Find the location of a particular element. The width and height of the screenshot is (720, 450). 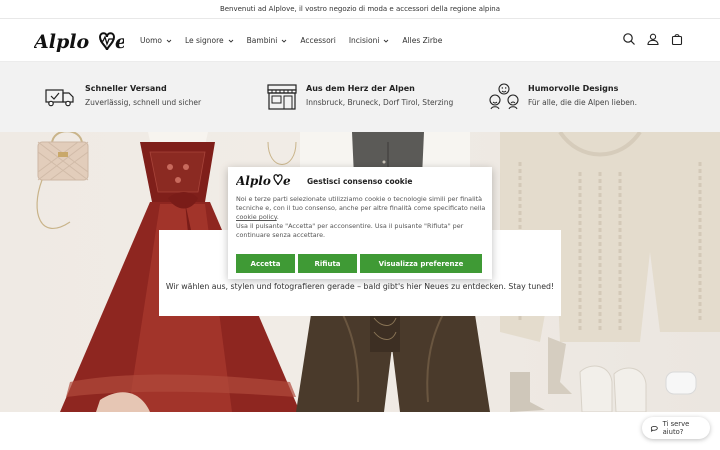

nav-item-accessori: Accessori is located at coordinates (317, 40).